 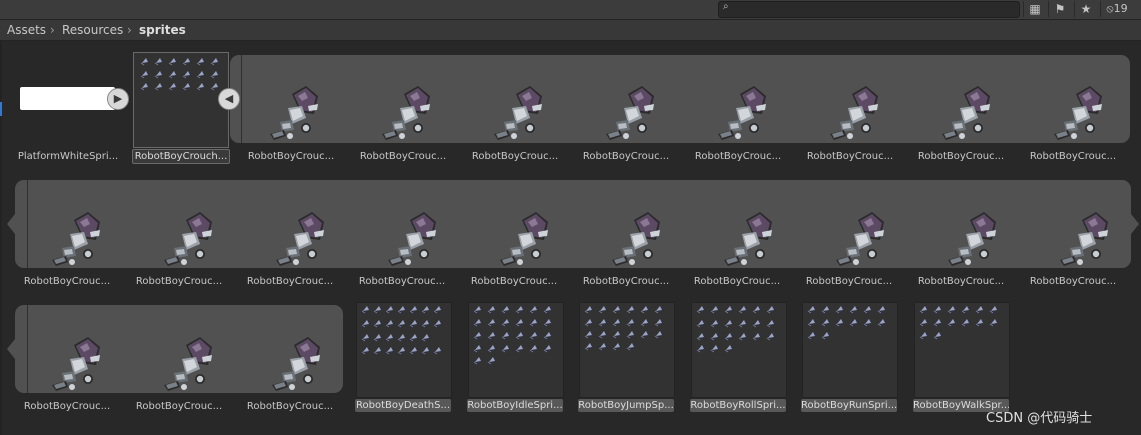 I want to click on search-icon: ⌕, so click(x=726, y=6).